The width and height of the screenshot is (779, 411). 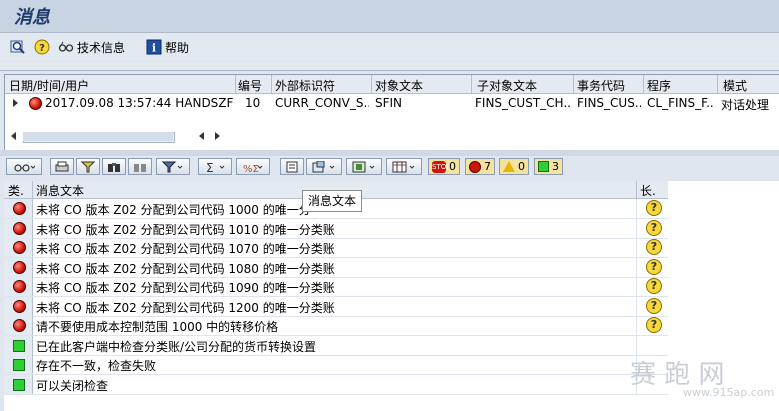 What do you see at coordinates (173, 210) in the screenshot?
I see `message-text: 未将 CO 版本 Z02 分配到公司代码 1000 的唯一分` at bounding box center [173, 210].